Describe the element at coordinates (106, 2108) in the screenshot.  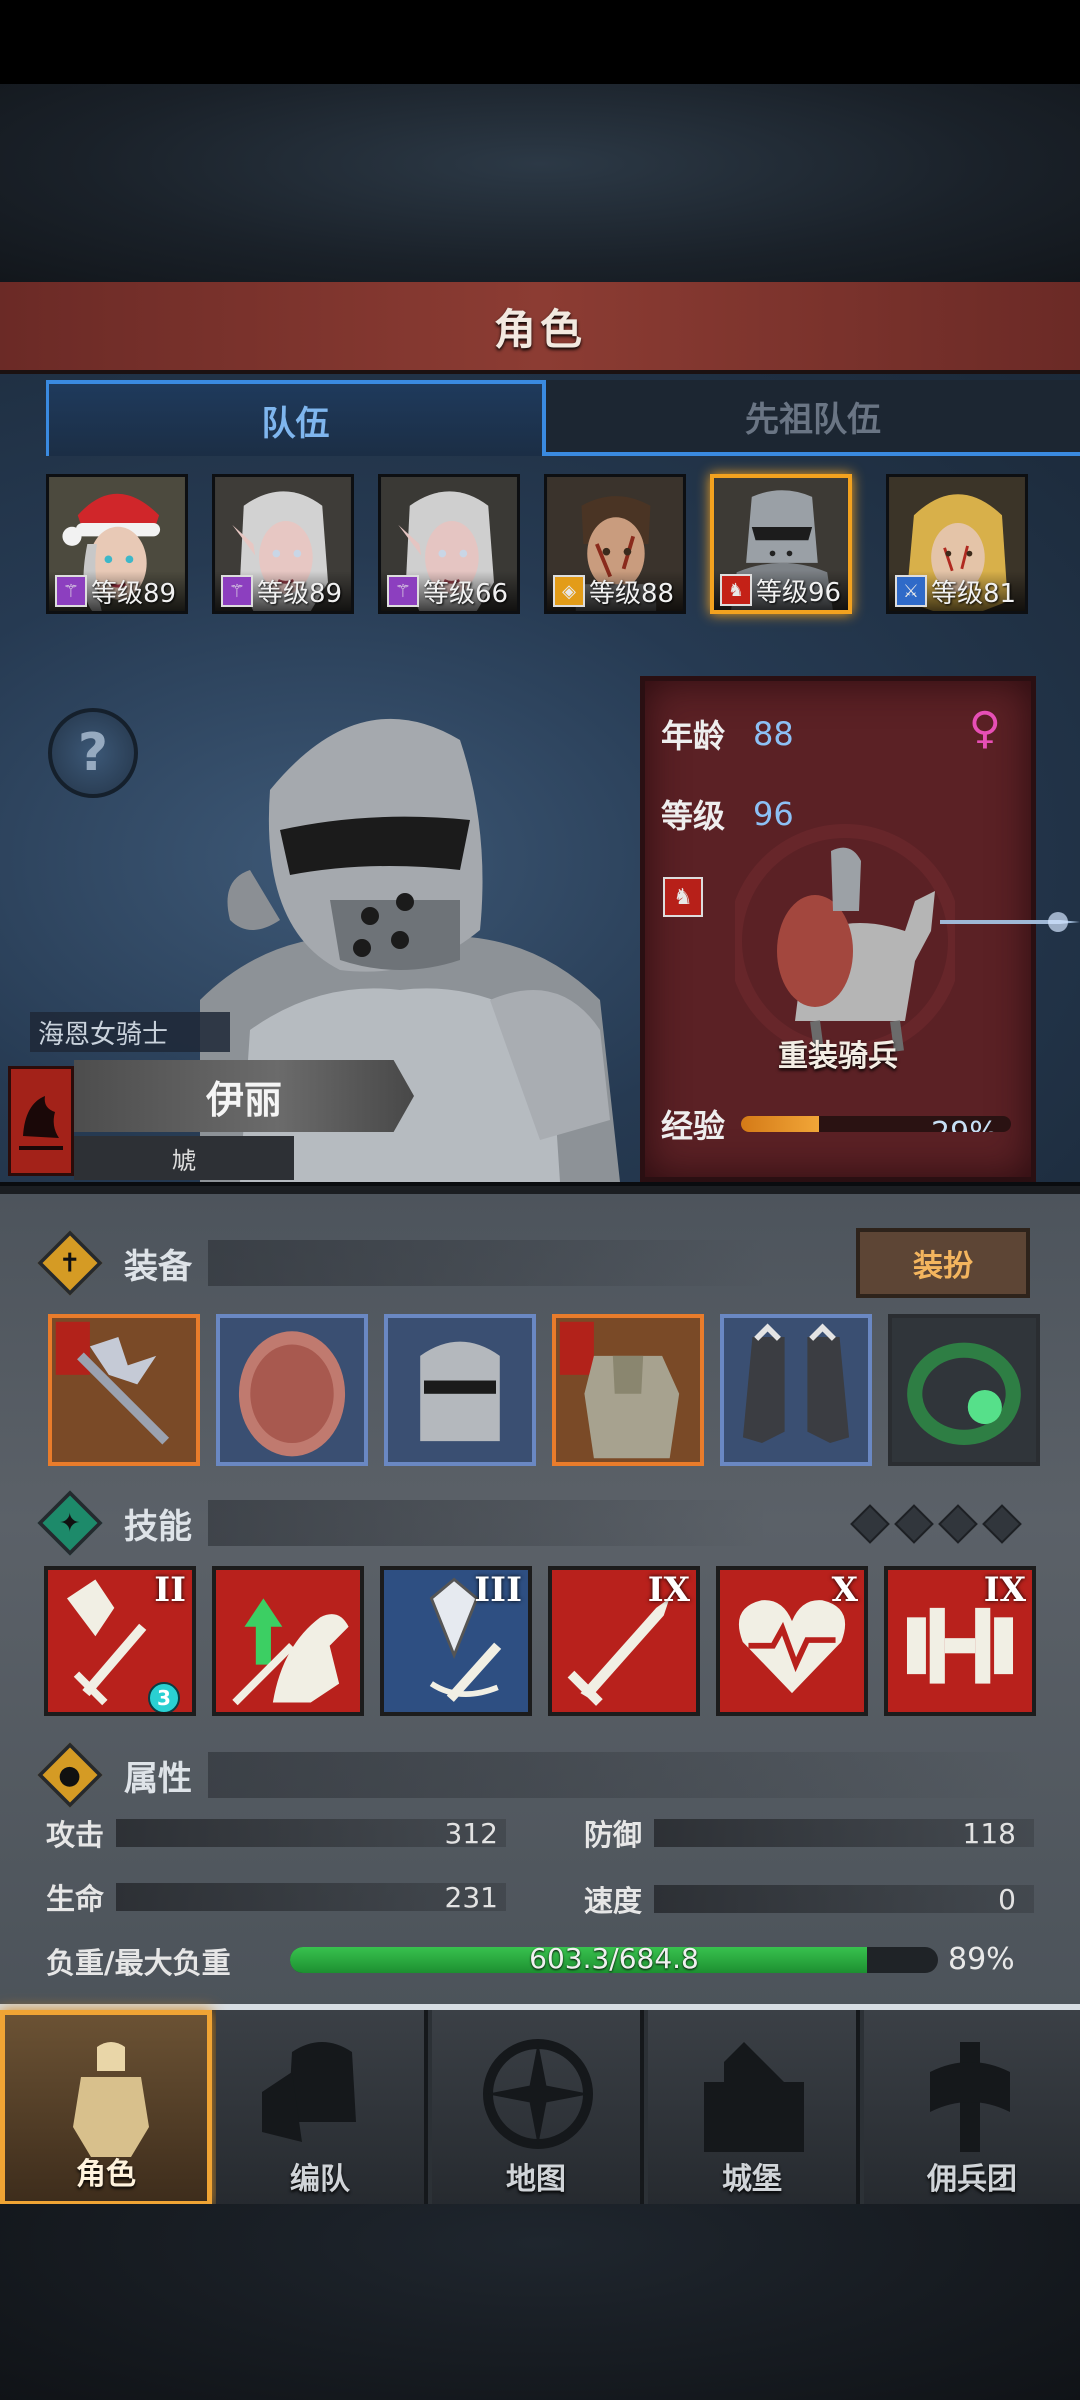
I see `nav-character: 角色` at that location.